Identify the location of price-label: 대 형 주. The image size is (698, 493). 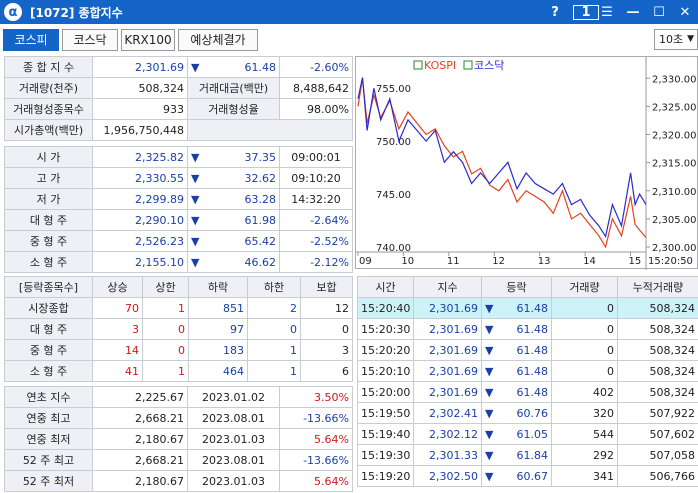
(48, 220).